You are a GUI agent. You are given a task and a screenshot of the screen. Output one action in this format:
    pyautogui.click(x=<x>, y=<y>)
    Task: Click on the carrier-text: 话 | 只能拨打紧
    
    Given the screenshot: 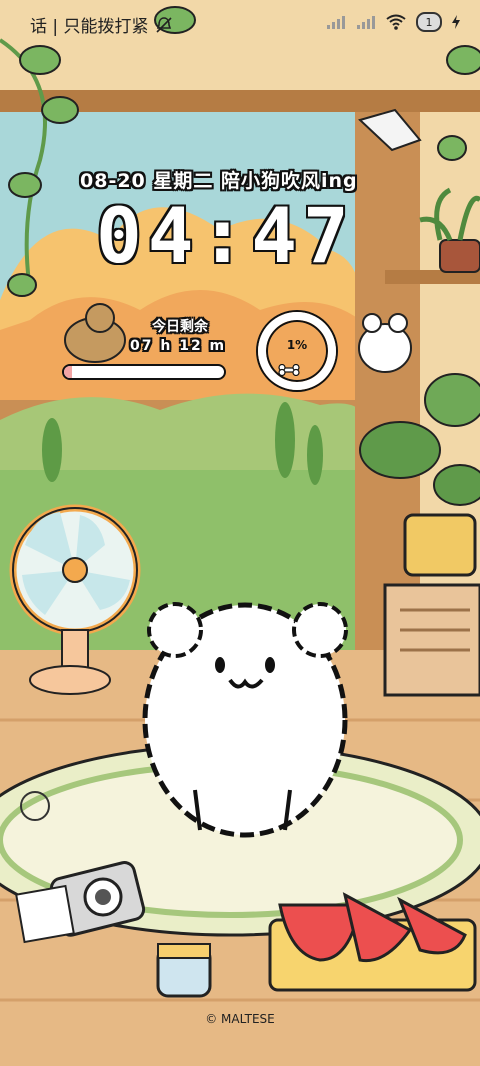 What is the action you would take?
    pyautogui.click(x=89, y=27)
    